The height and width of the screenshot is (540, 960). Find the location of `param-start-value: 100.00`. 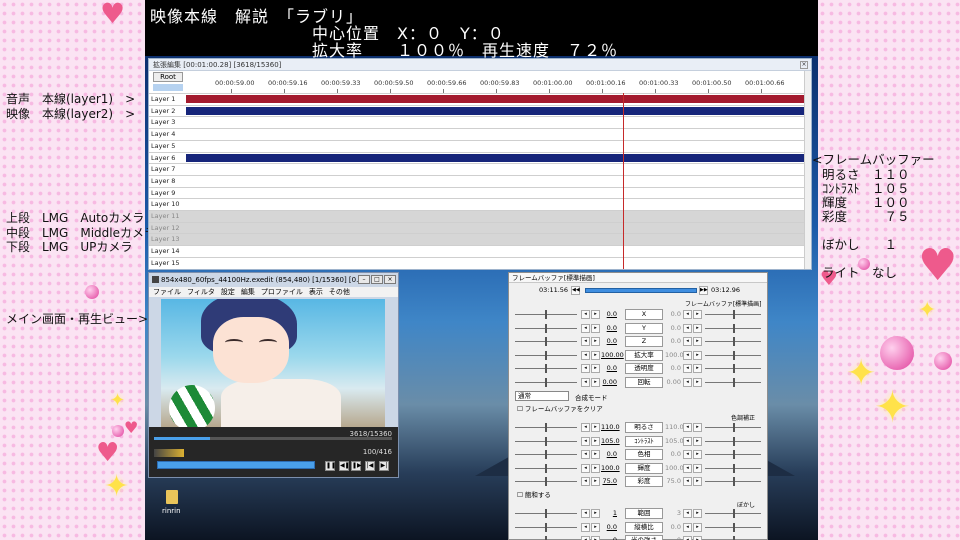

param-start-value: 100.00 is located at coordinates (612, 355).